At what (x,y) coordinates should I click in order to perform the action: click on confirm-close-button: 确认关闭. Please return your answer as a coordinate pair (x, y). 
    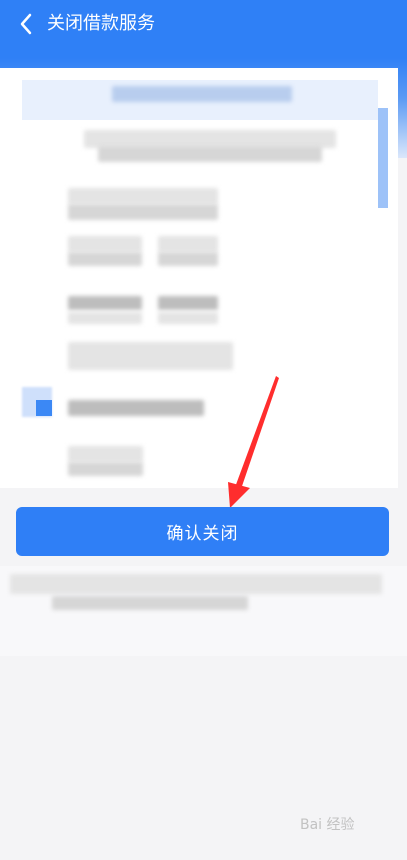
    Looking at the image, I should click on (202, 531).